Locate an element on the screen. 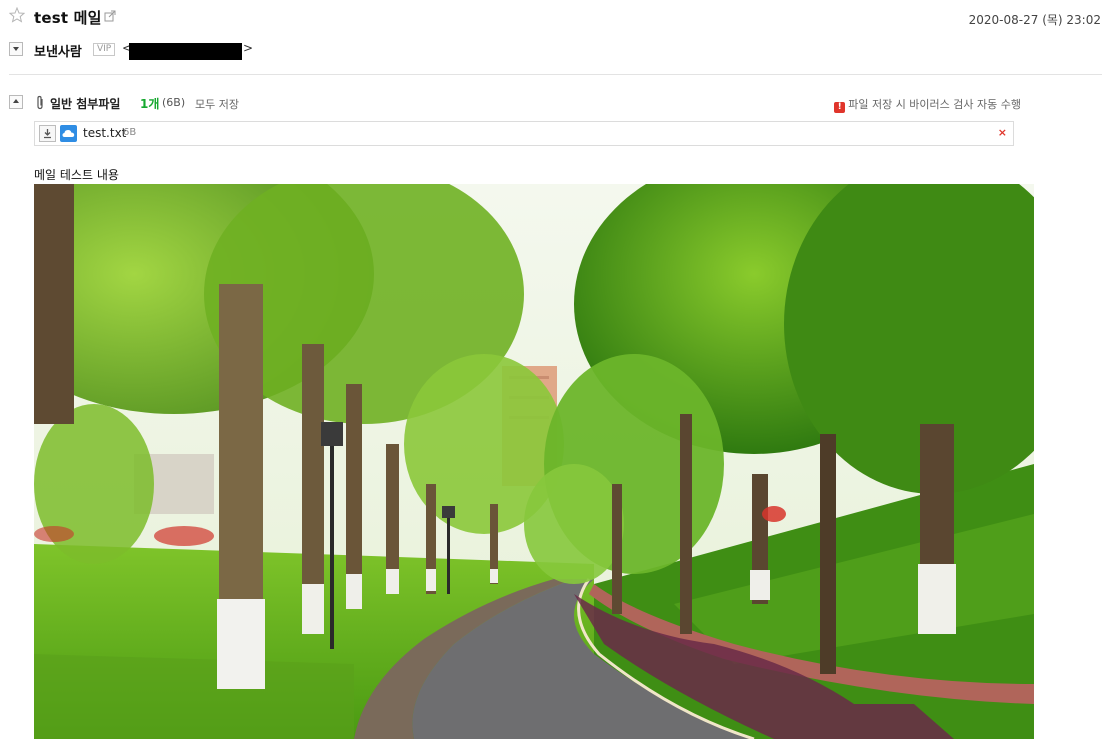 Image resolution: width=1104 pixels, height=739 pixels. virus-scan-note: ! 파일 저장 시 바이러스 검사 자동 수행 is located at coordinates (927, 104).